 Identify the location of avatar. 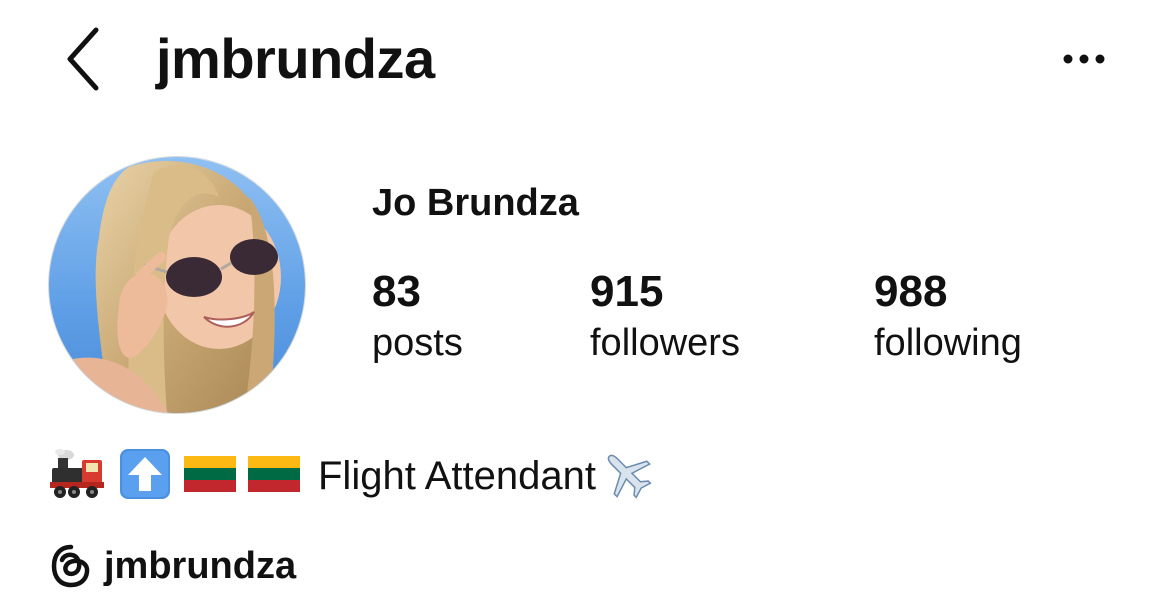
(177, 285).